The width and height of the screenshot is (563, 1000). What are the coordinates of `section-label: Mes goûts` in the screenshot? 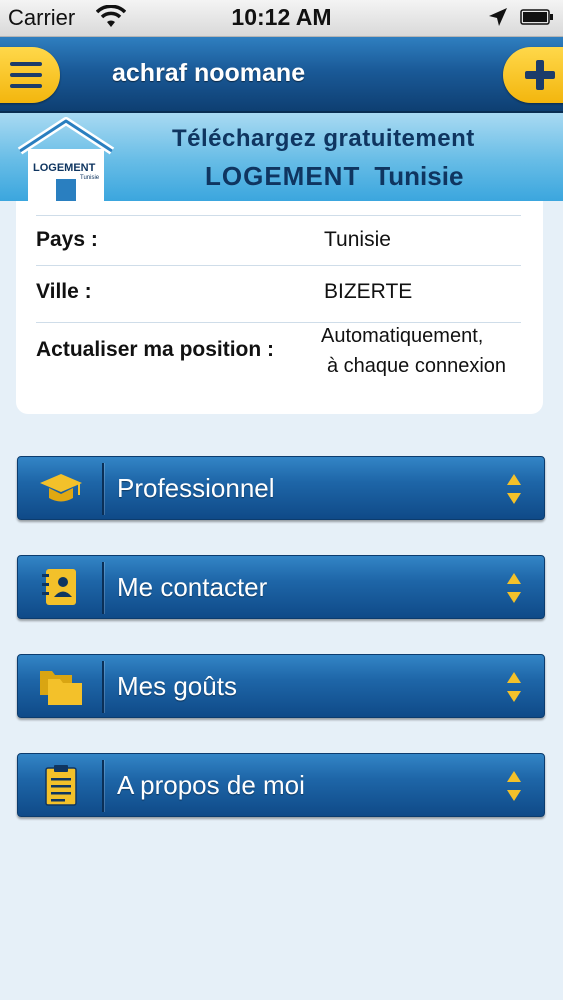 It's located at (177, 686).